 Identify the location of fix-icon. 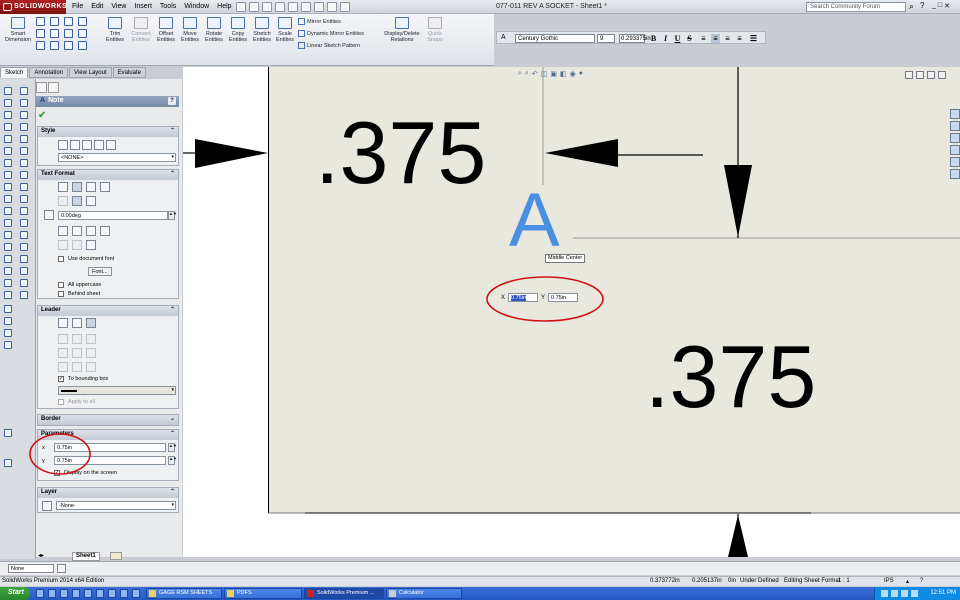
(8, 345).